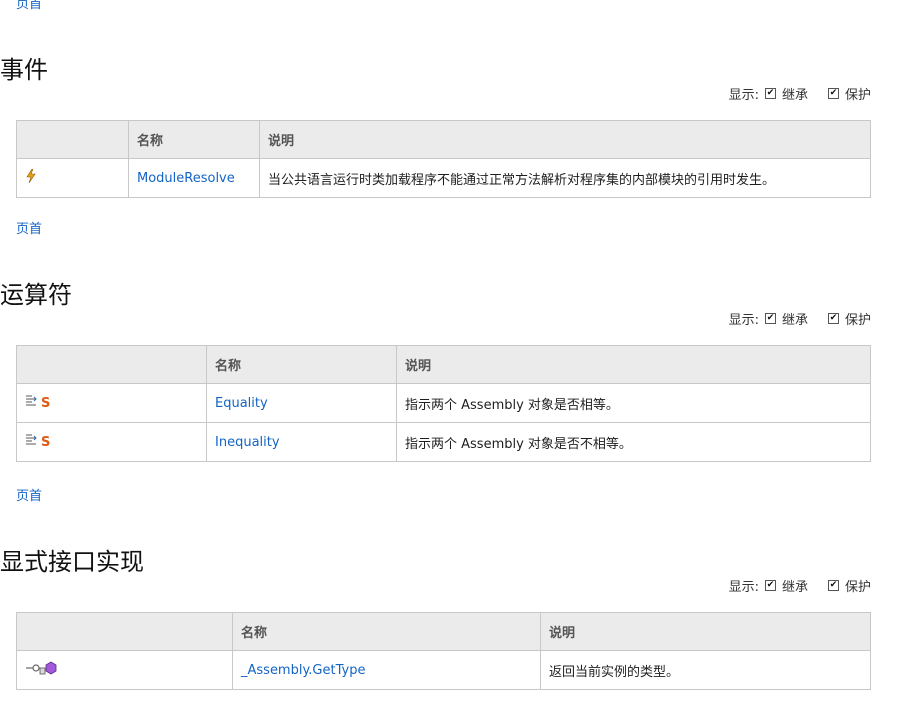  Describe the element at coordinates (247, 442) in the screenshot. I see `member-link: Inequality` at that location.